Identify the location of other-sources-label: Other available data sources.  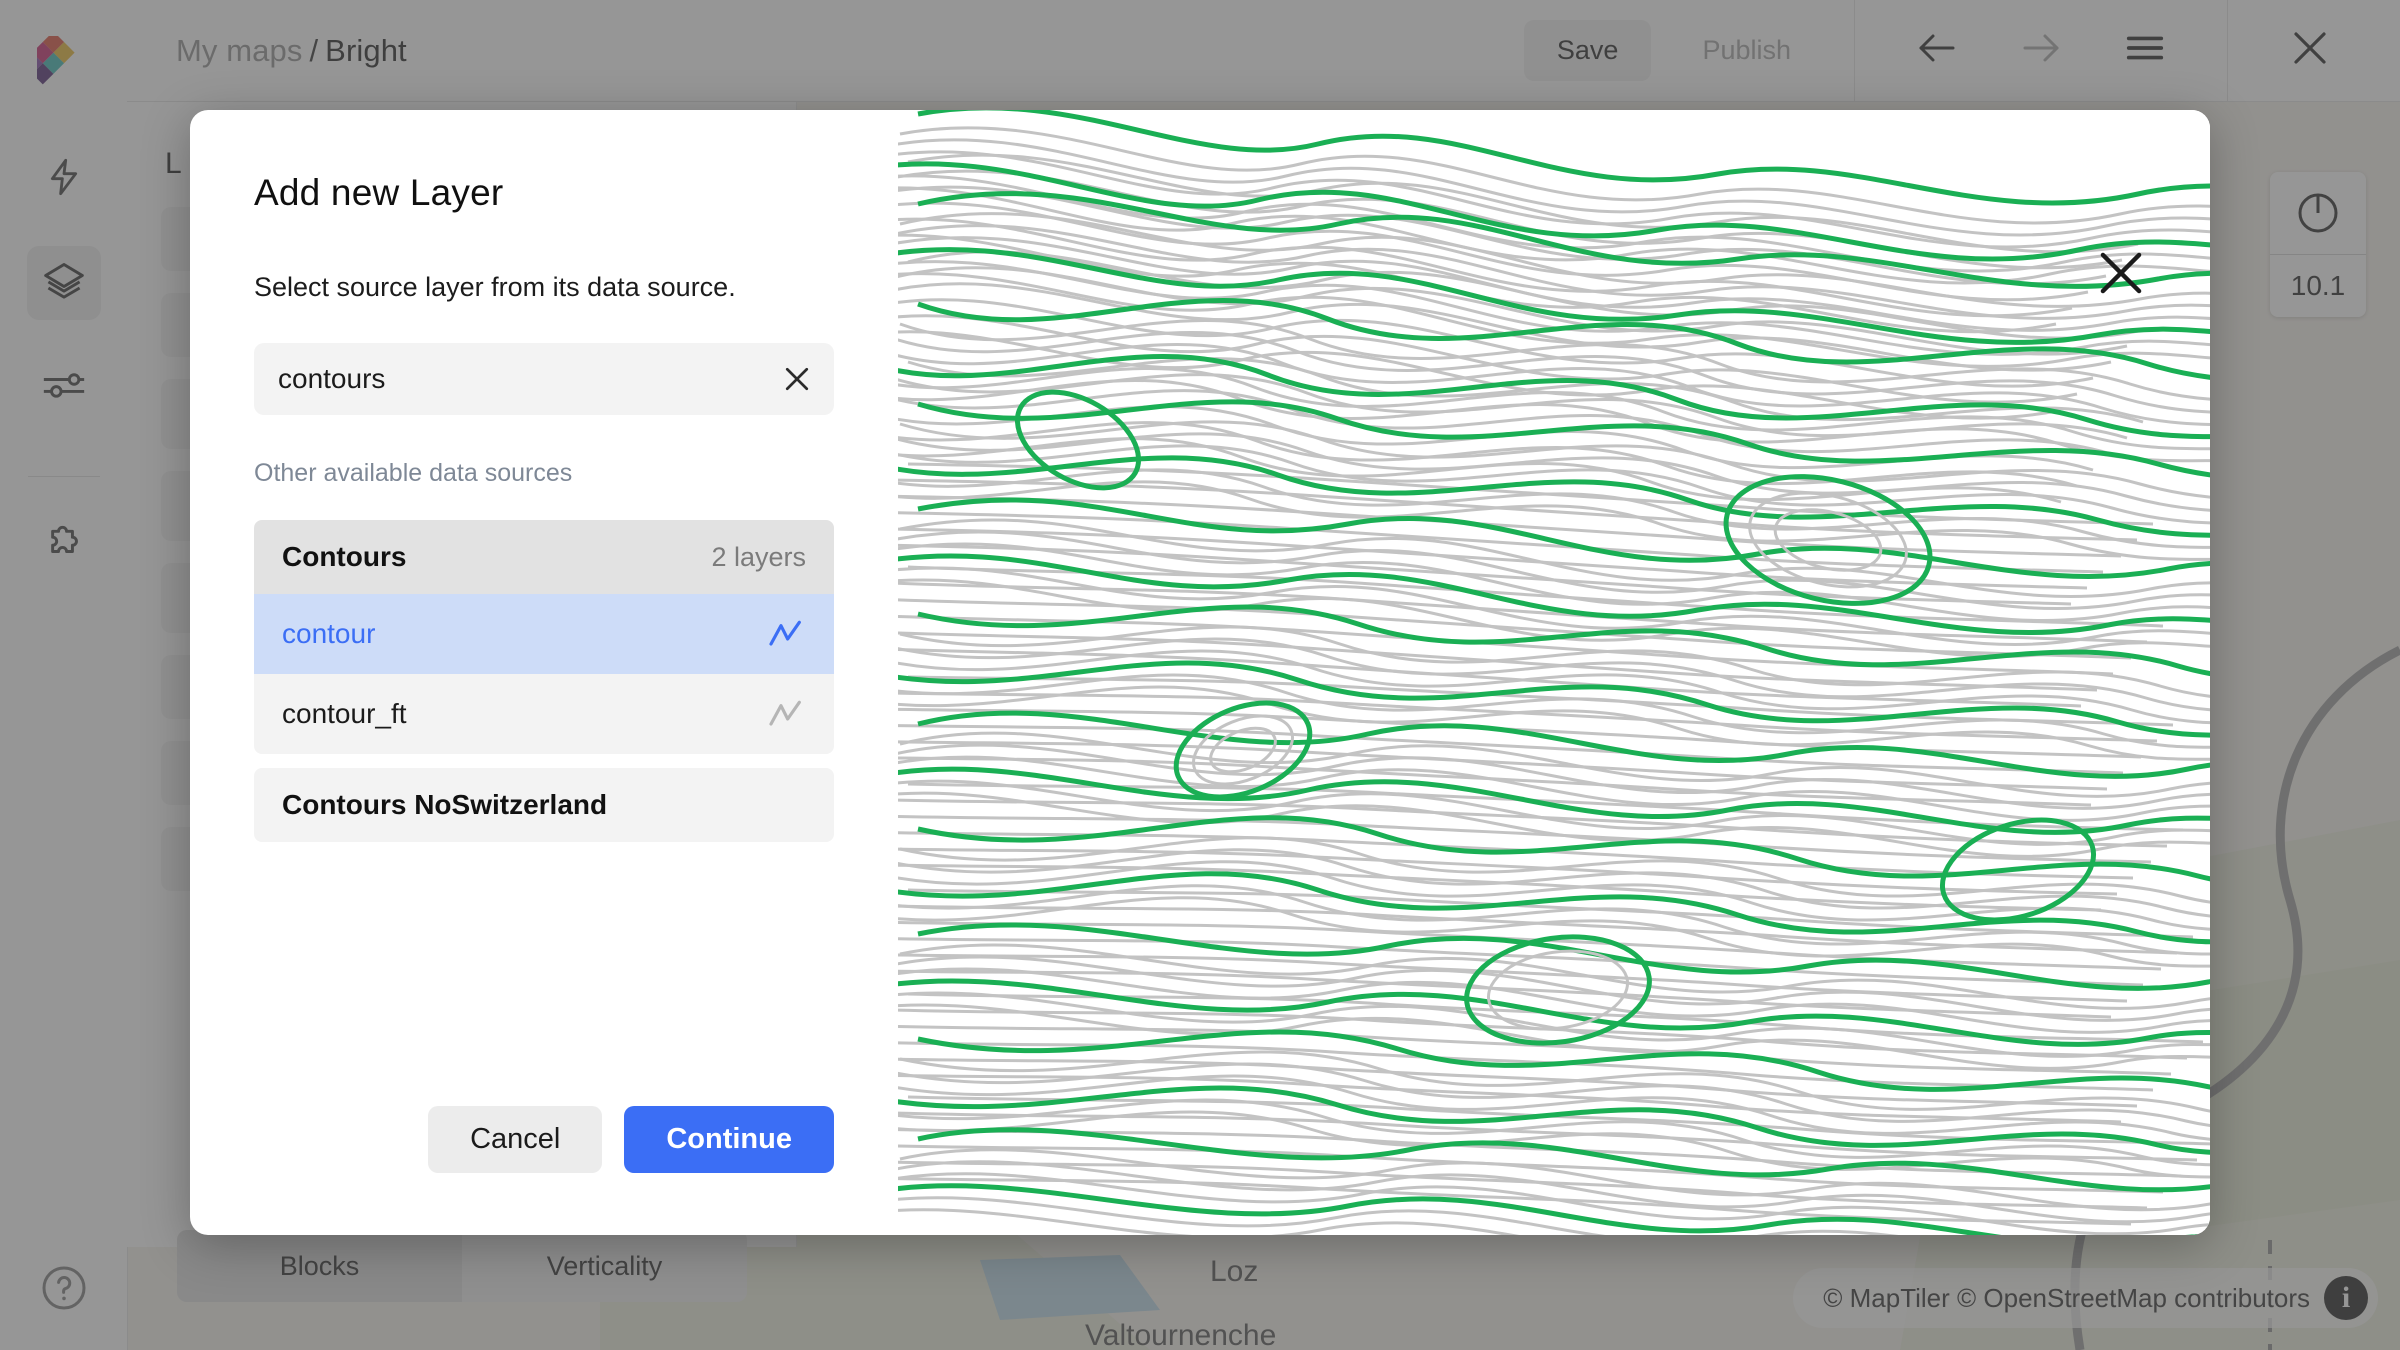
(413, 473).